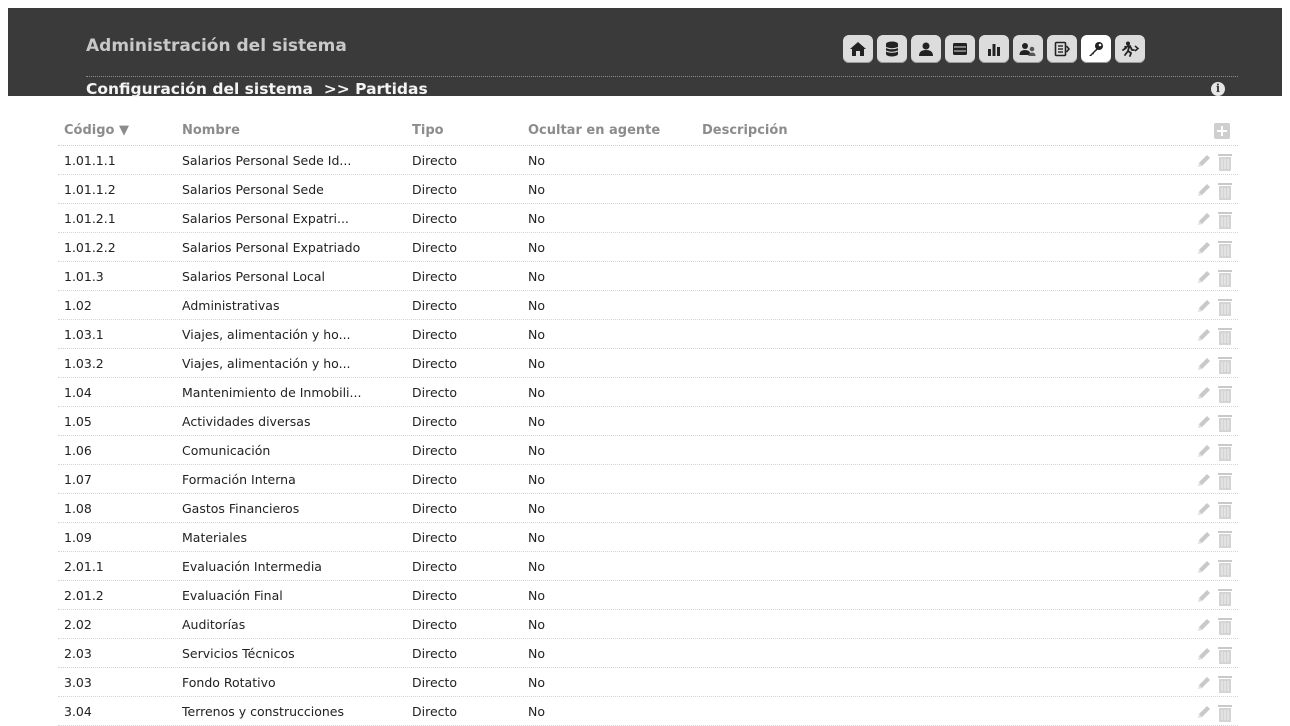 The height and width of the screenshot is (726, 1290). Describe the element at coordinates (253, 189) in the screenshot. I see `cell-name: Salarios Personal Sede` at that location.